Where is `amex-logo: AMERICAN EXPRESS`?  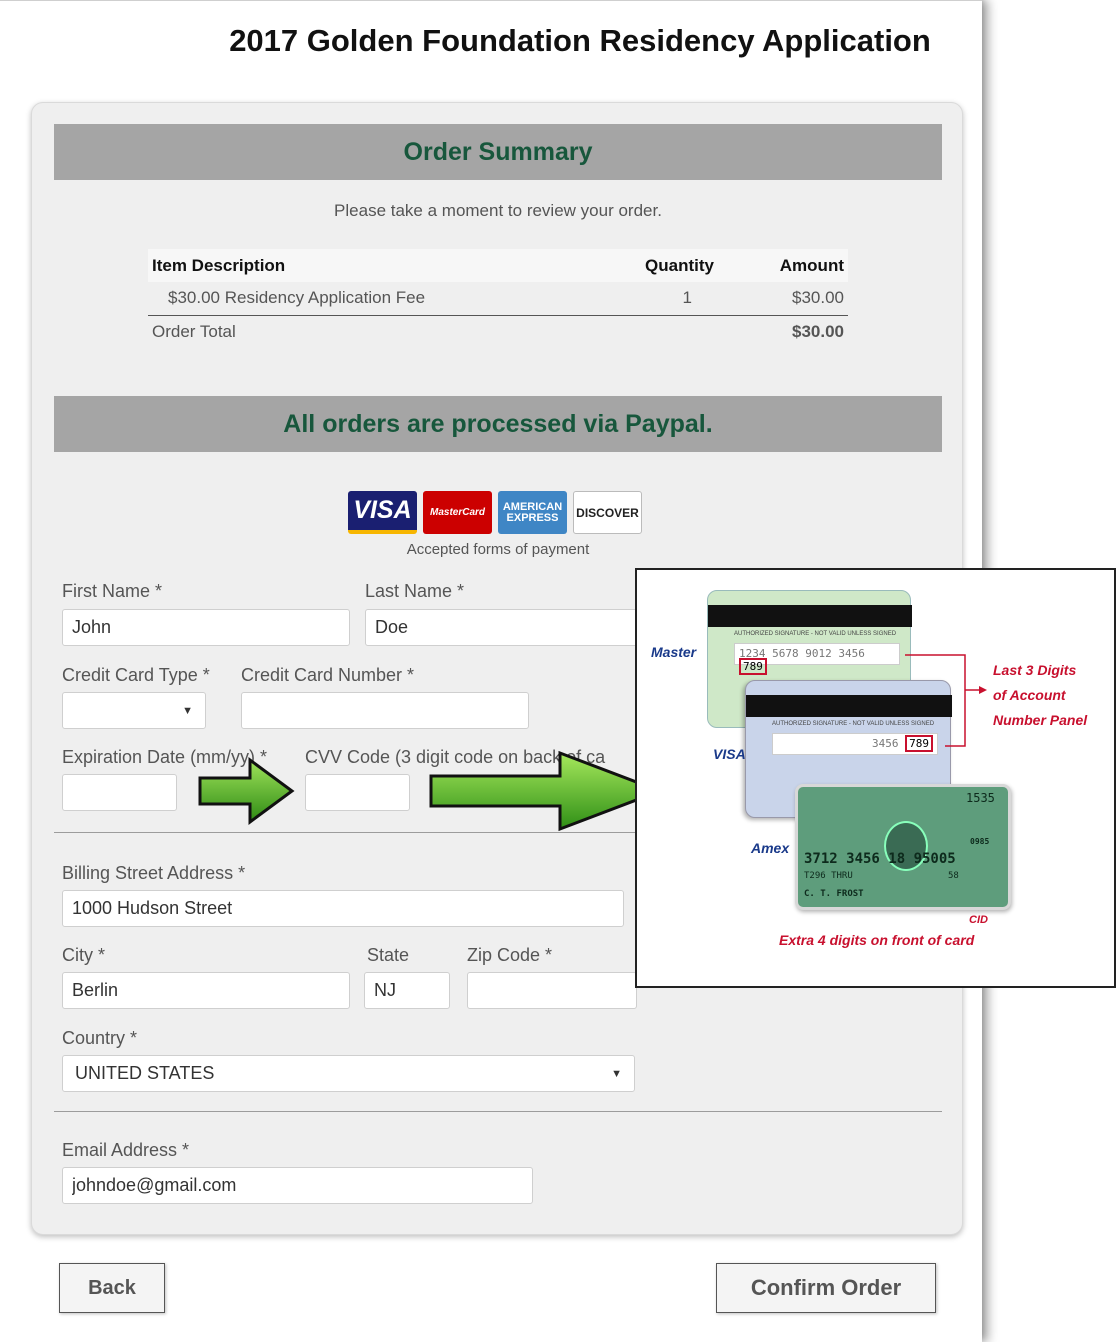
amex-logo: AMERICAN EXPRESS is located at coordinates (532, 512).